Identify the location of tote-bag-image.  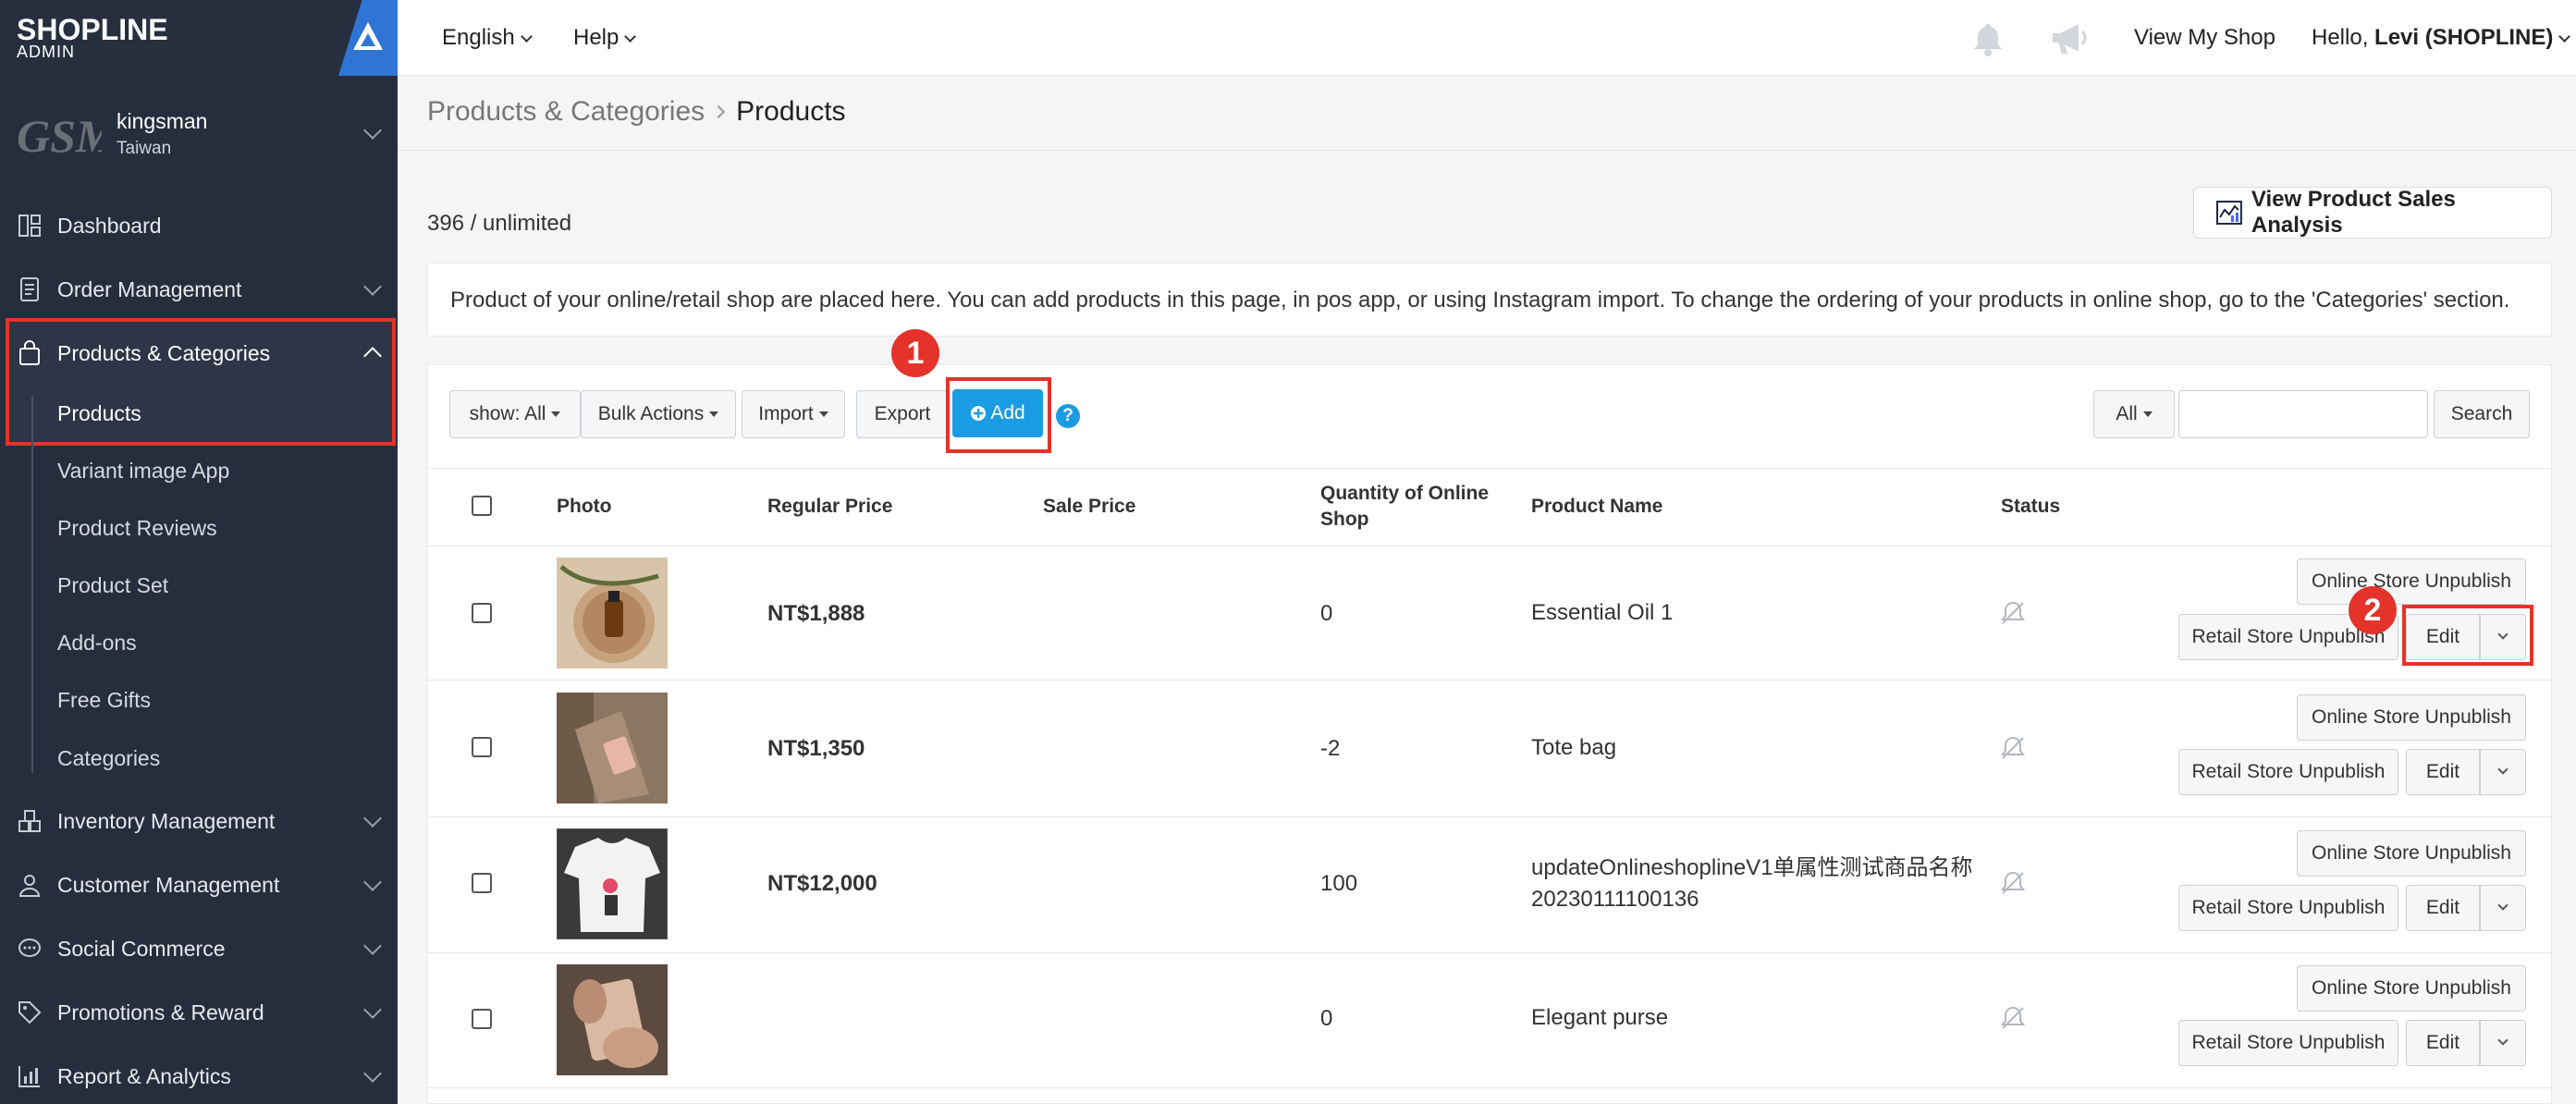
(613, 748).